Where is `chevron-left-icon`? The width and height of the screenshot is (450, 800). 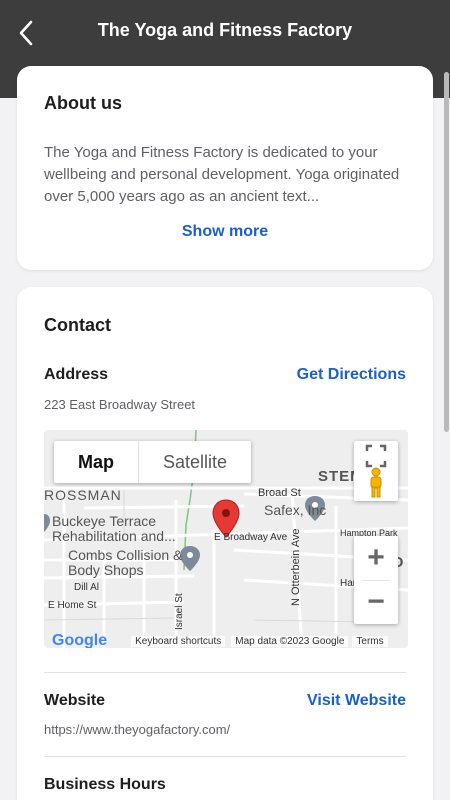
chevron-left-icon is located at coordinates (26, 33).